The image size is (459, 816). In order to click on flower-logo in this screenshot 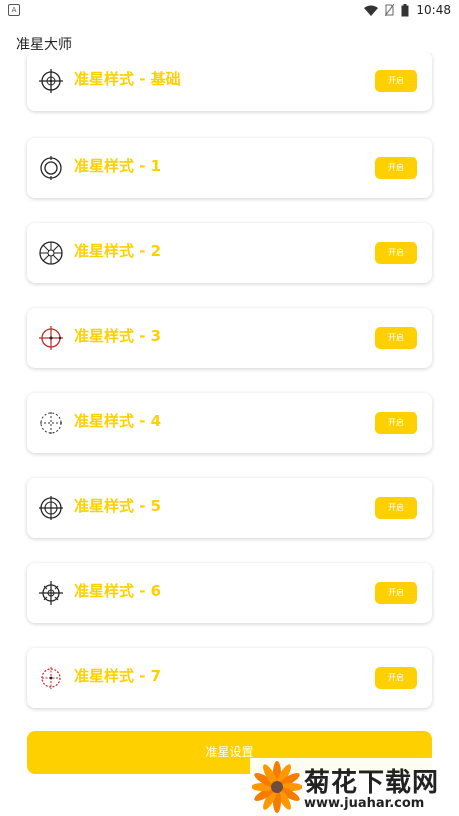, I will do `click(277, 787)`.